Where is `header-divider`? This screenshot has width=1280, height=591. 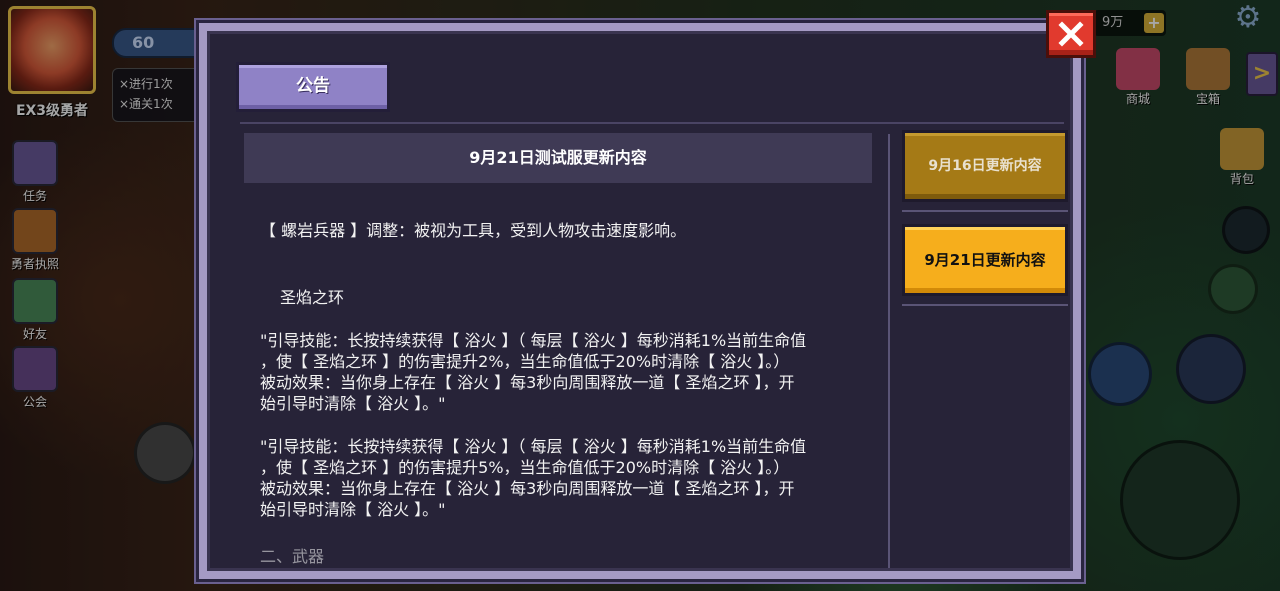
header-divider is located at coordinates (652, 123).